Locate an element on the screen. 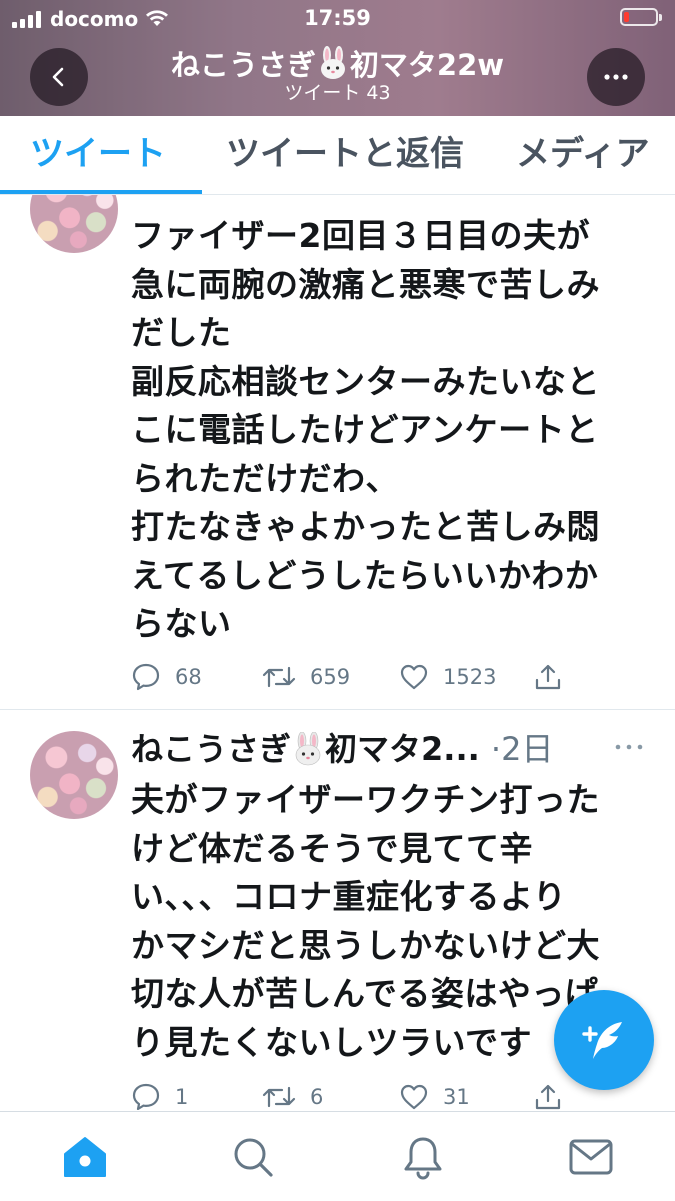  notifications-icon is located at coordinates (423, 1158).